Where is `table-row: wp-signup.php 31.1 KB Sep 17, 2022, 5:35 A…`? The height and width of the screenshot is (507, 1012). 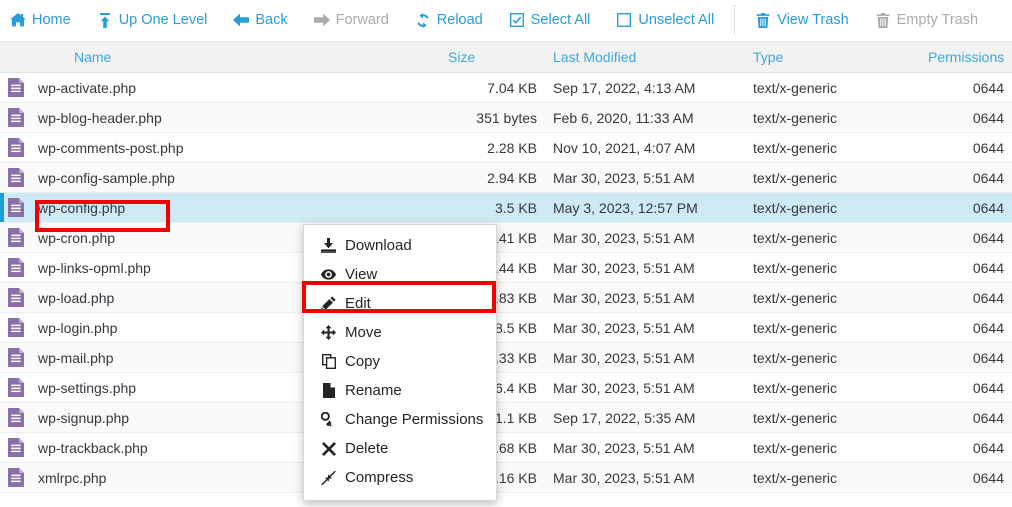 table-row: wp-signup.php 31.1 KB Sep 17, 2022, 5:35 A… is located at coordinates (506, 417).